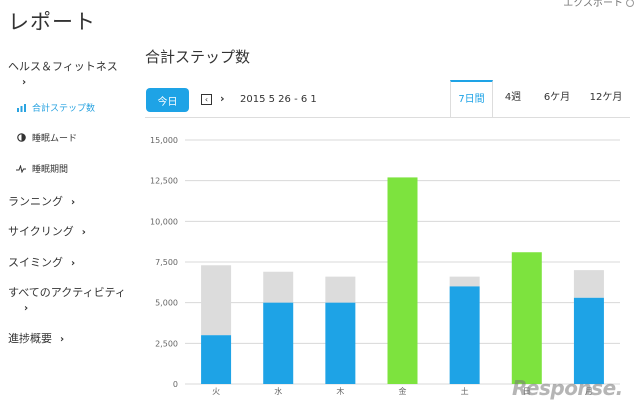 The image size is (640, 411). Describe the element at coordinates (340, 391) in the screenshot. I see `x-tick-label: 木` at that location.